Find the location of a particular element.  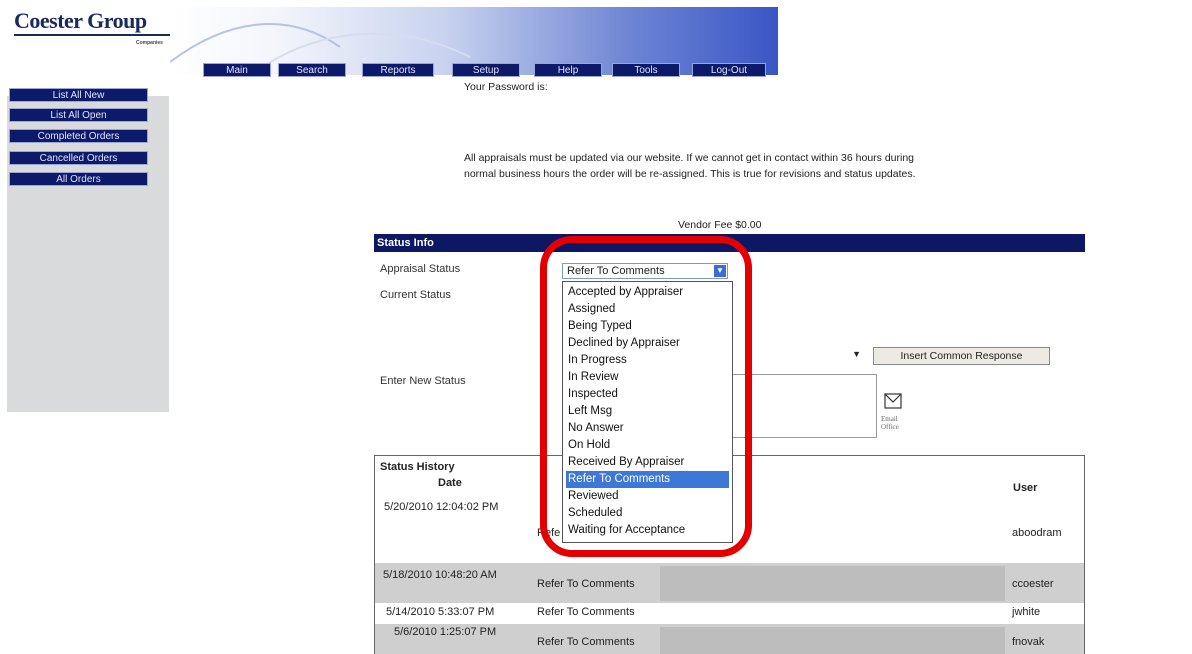

history-row-2-comment is located at coordinates (832, 583).